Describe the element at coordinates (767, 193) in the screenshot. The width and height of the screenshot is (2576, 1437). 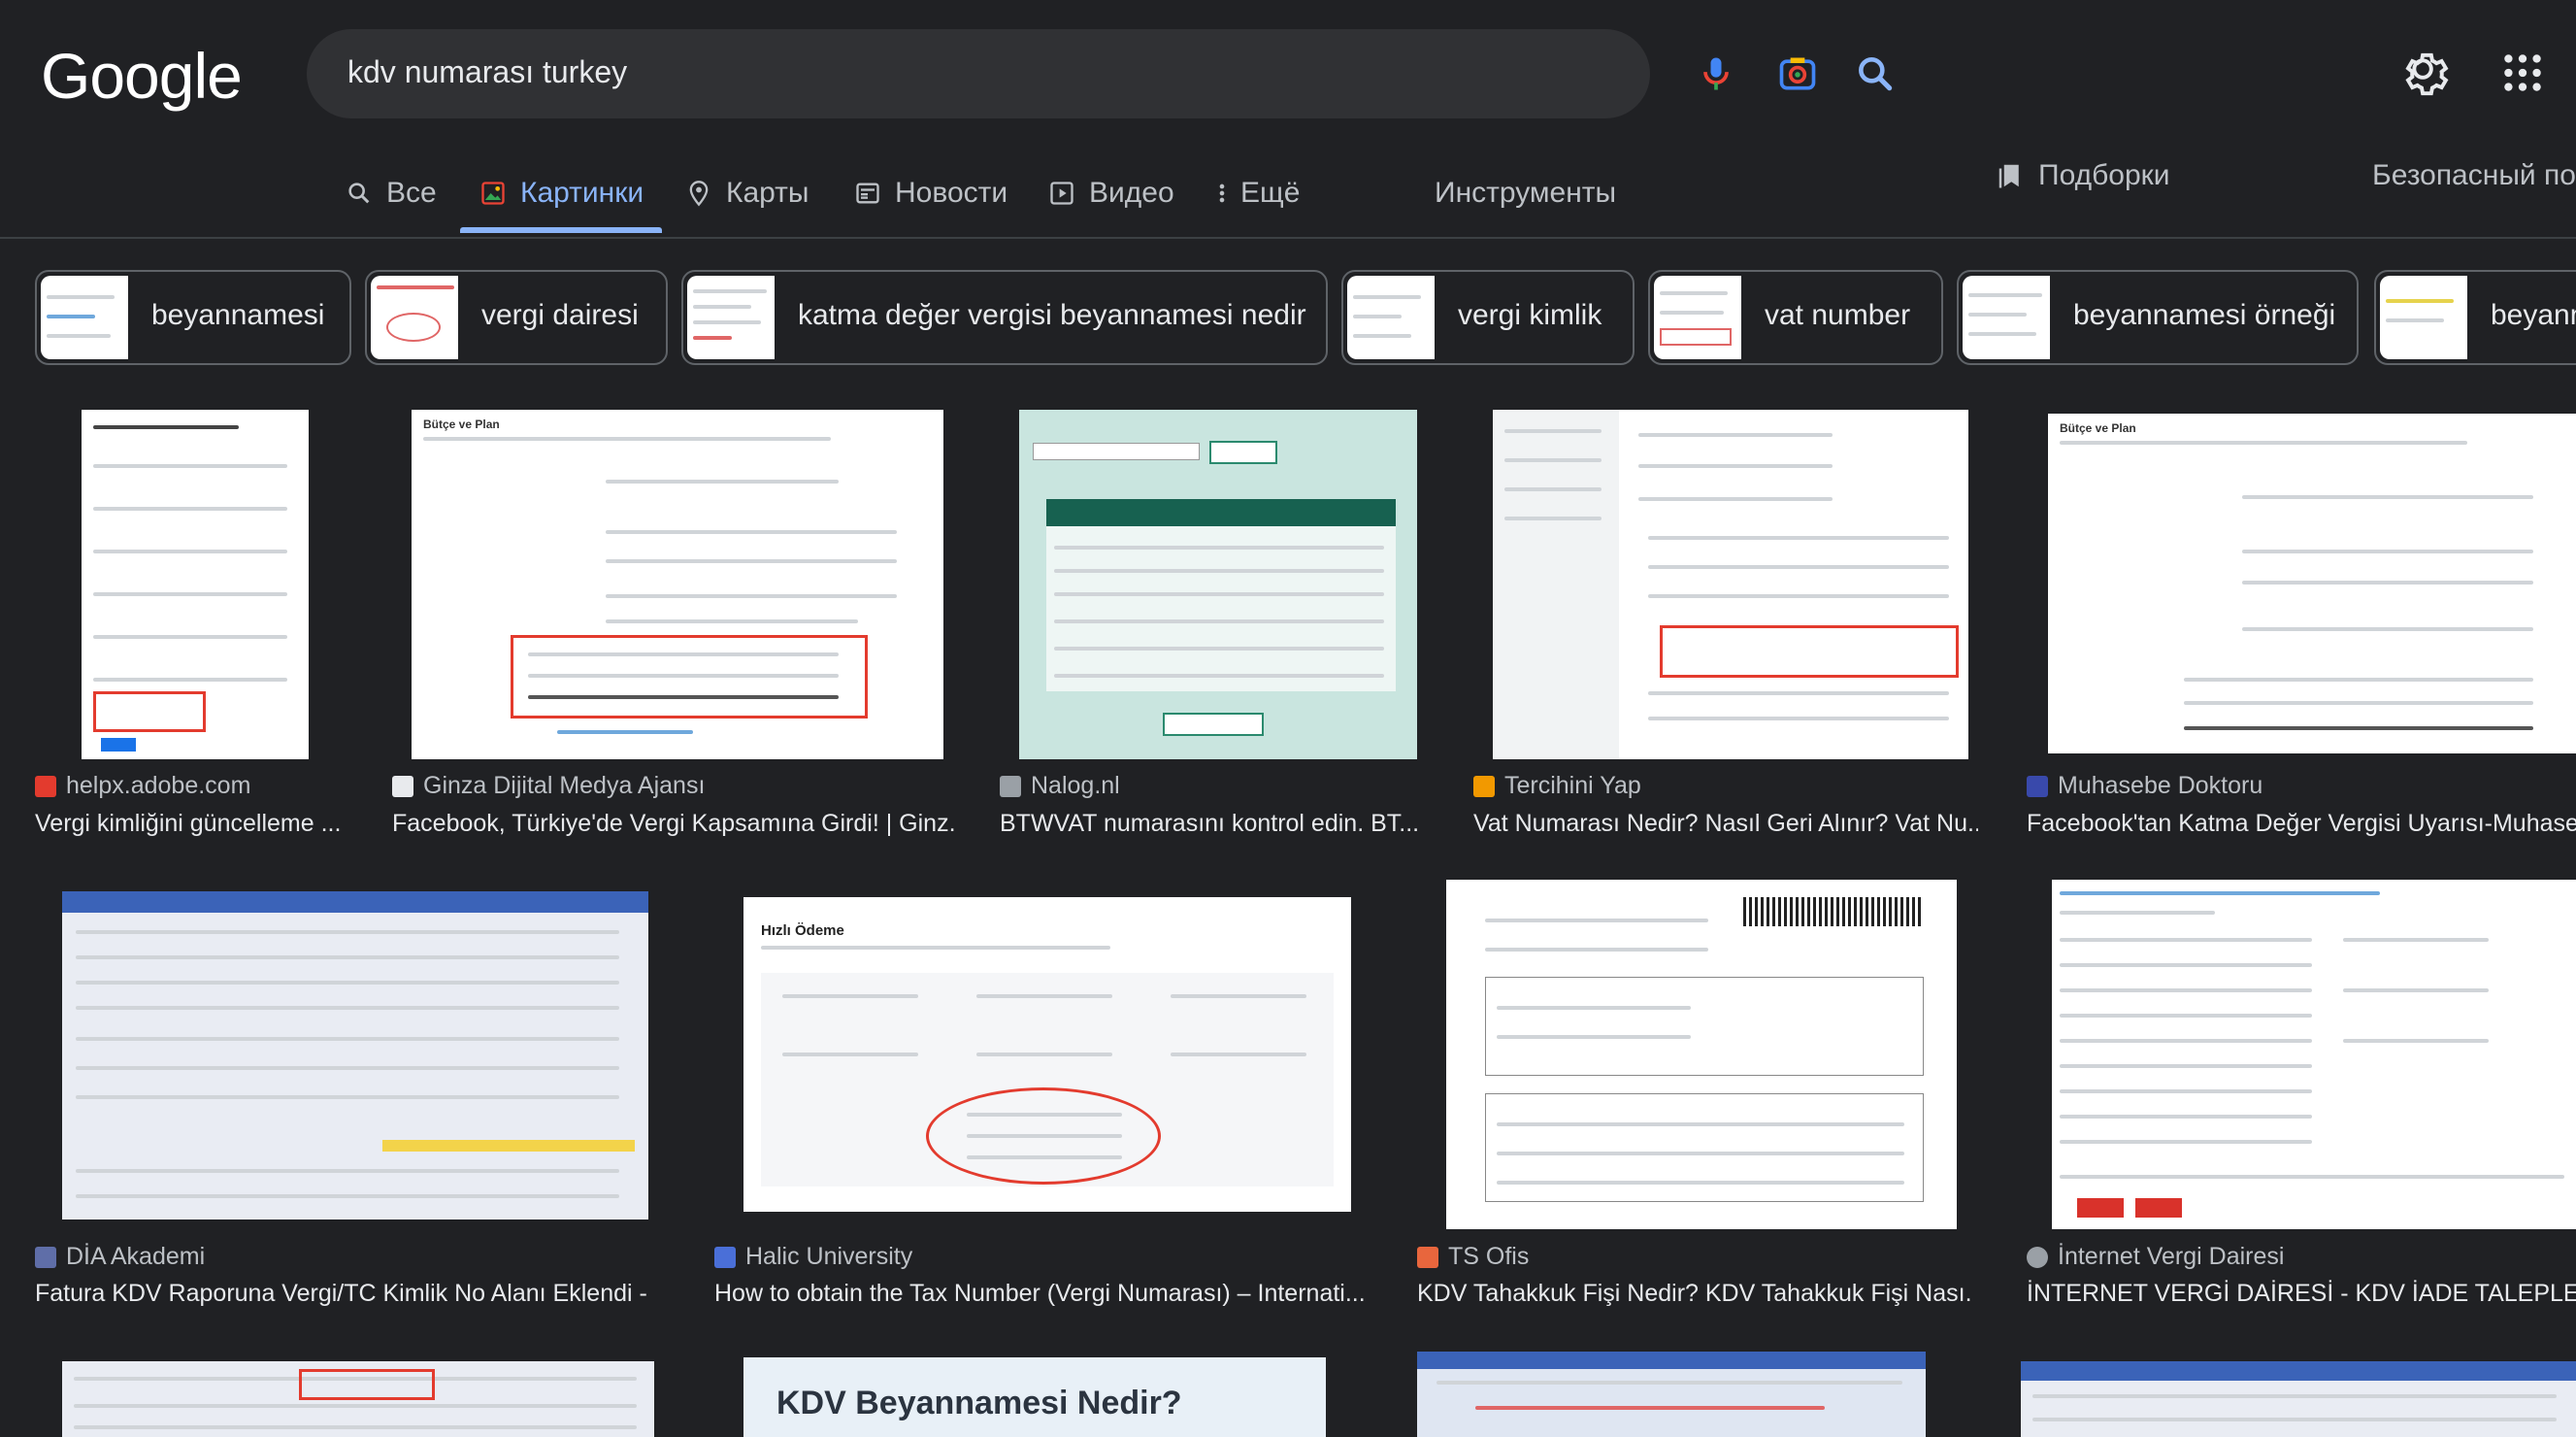
I see `tab-label: Карты` at that location.